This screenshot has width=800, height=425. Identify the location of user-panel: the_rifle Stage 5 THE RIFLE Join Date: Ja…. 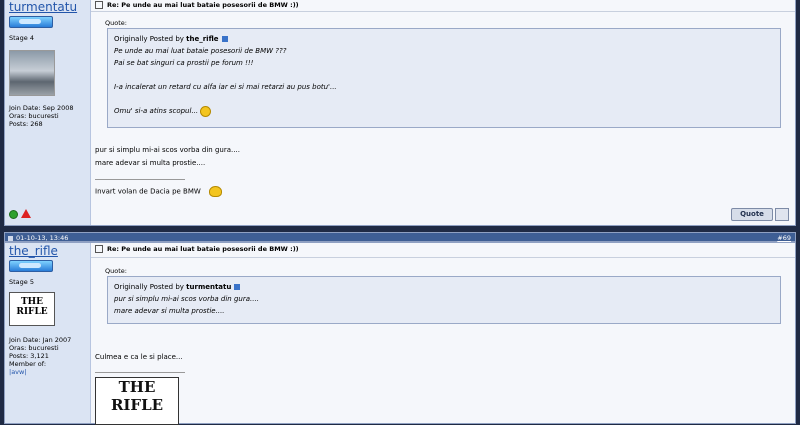
(48, 333).